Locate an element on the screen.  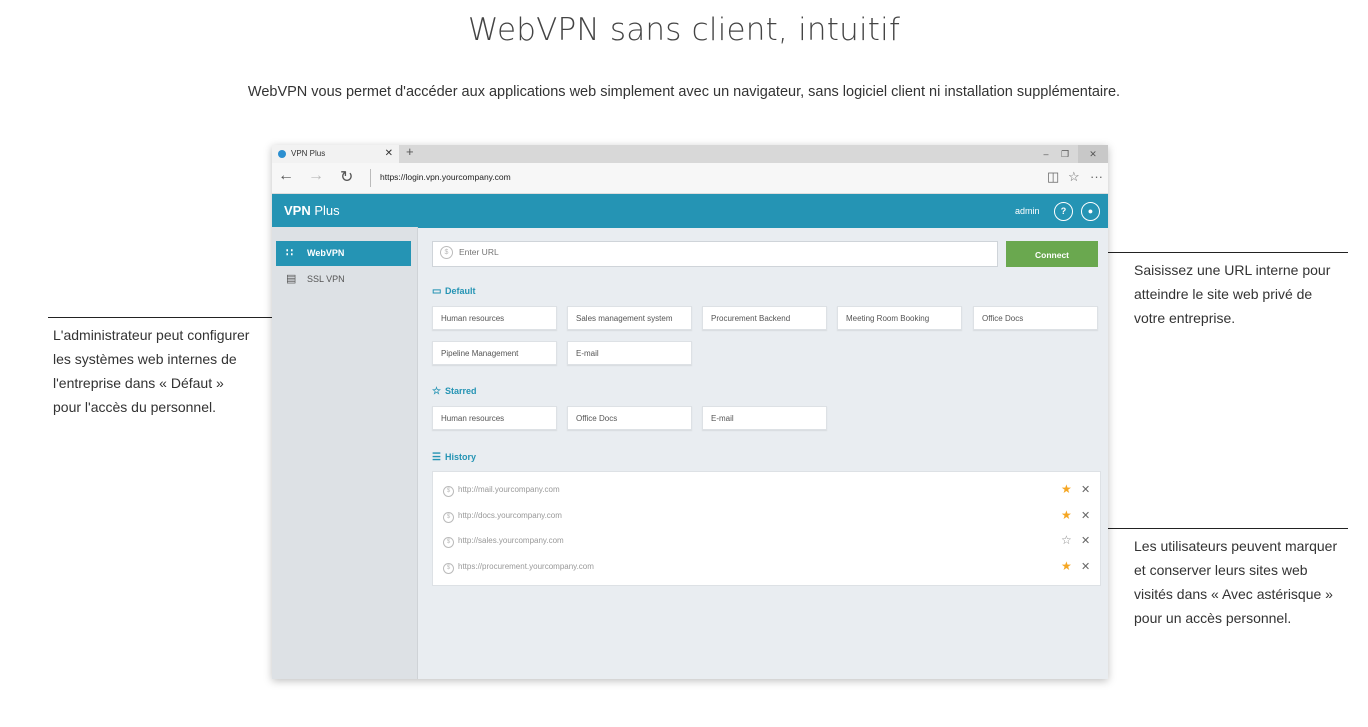
default-section-title: ▭ Default is located at coordinates (454, 291).